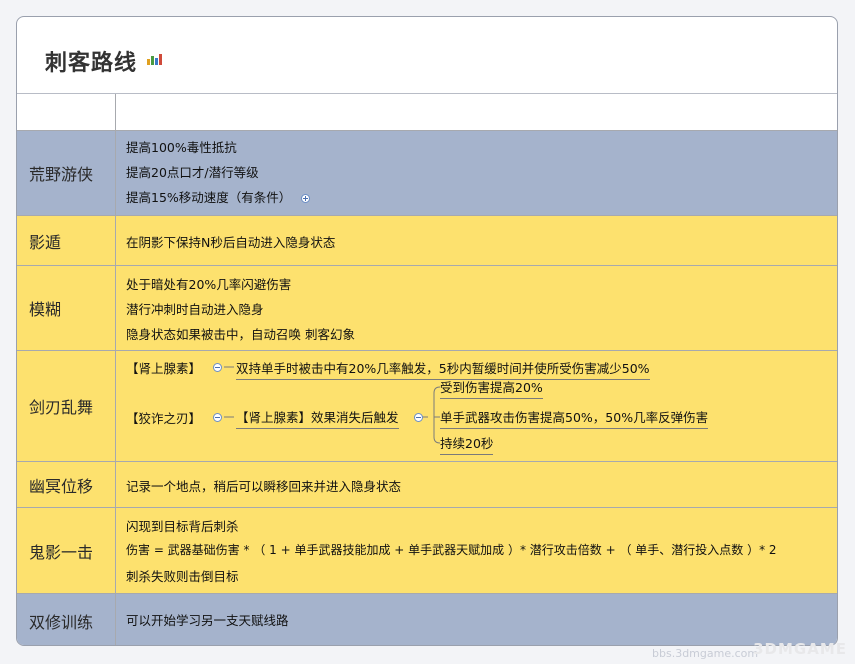  I want to click on desc-line: 闪现到目标背后刺杀, so click(182, 526).